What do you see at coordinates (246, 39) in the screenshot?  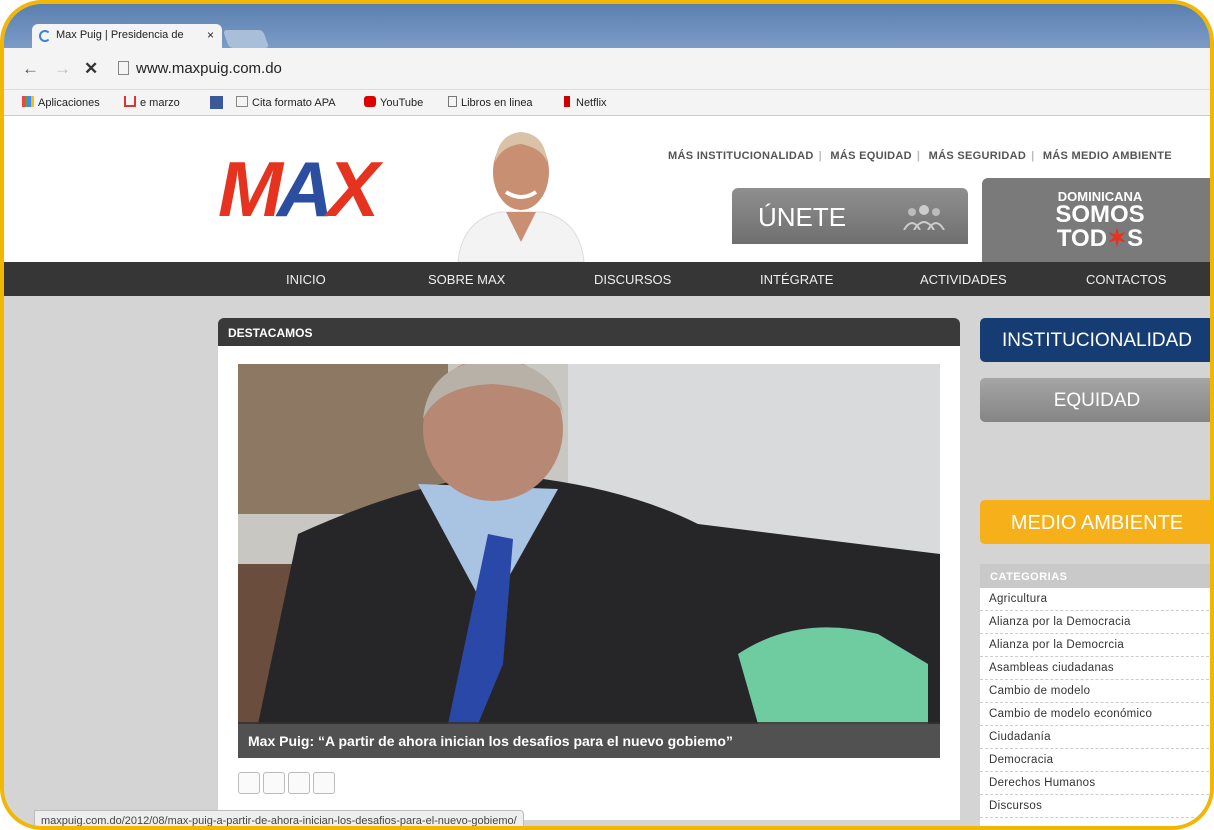 I see `new-tab-button` at bounding box center [246, 39].